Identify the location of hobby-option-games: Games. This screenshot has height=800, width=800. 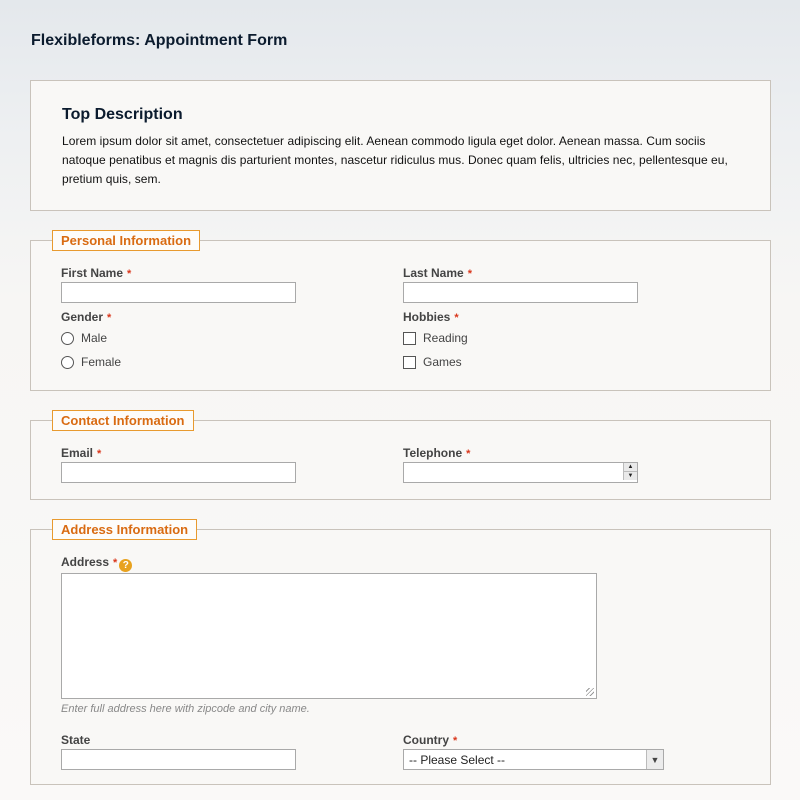
(435, 362).